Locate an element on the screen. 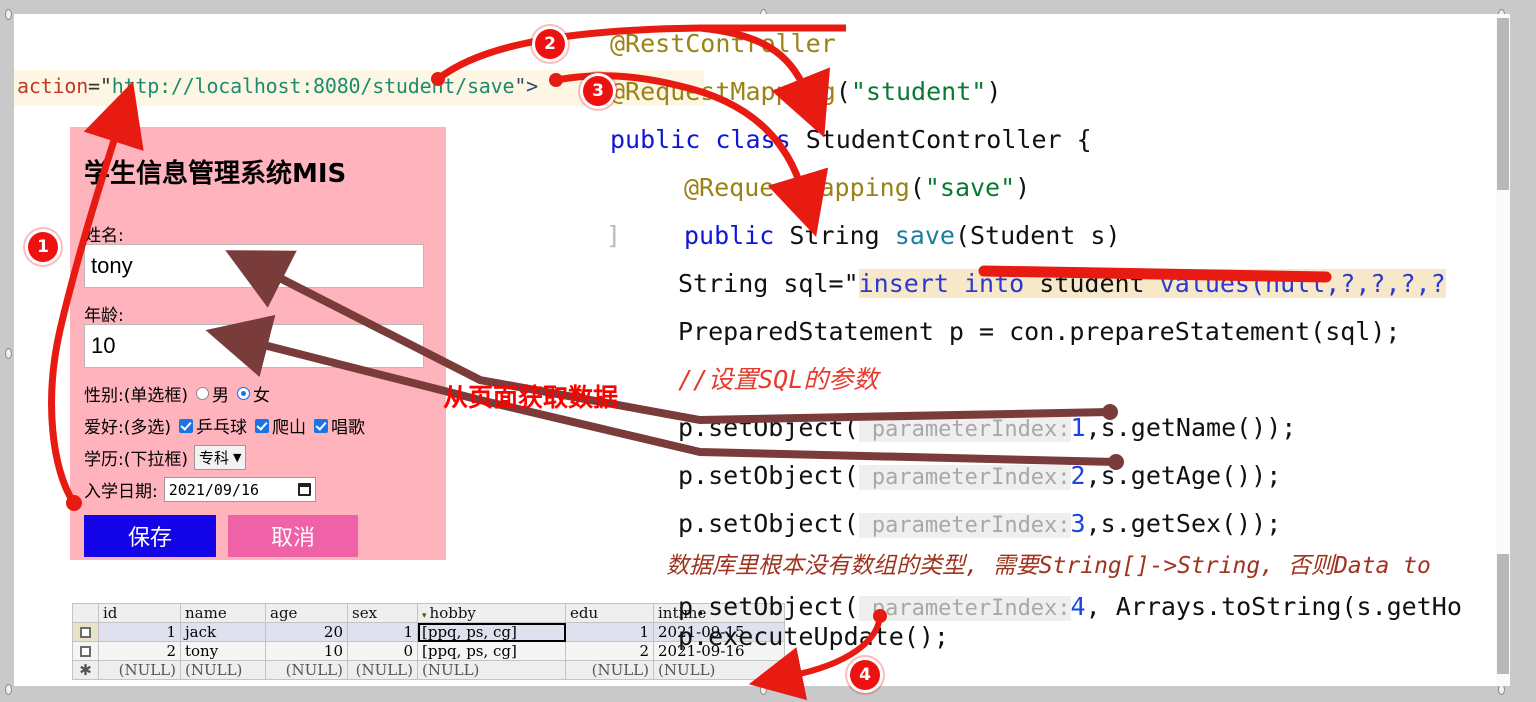 This screenshot has width=1536, height=702. radio-female is located at coordinates (243, 393).